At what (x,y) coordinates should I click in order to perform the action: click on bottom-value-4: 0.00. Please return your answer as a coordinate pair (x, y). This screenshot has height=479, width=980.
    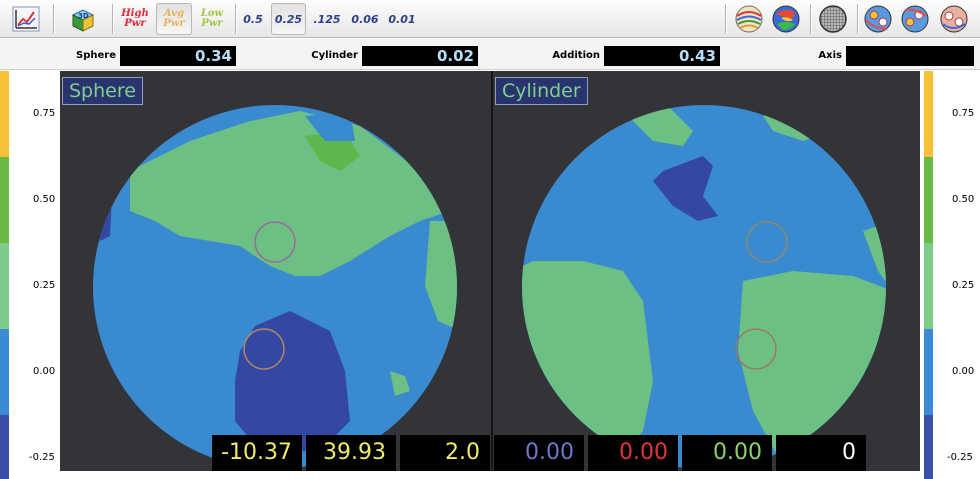
    Looking at the image, I should click on (539, 453).